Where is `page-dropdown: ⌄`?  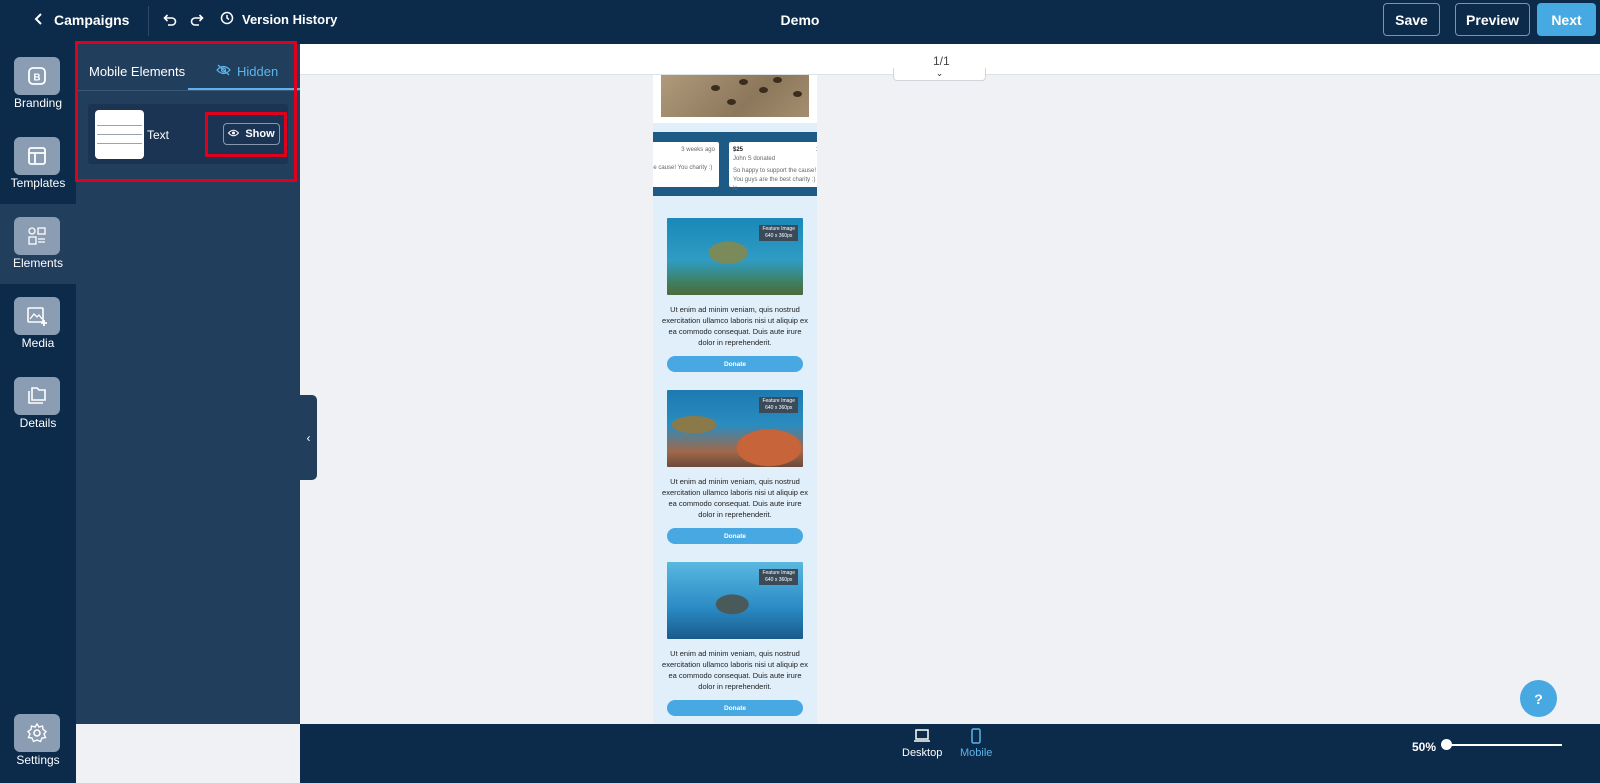 page-dropdown: ⌄ is located at coordinates (939, 74).